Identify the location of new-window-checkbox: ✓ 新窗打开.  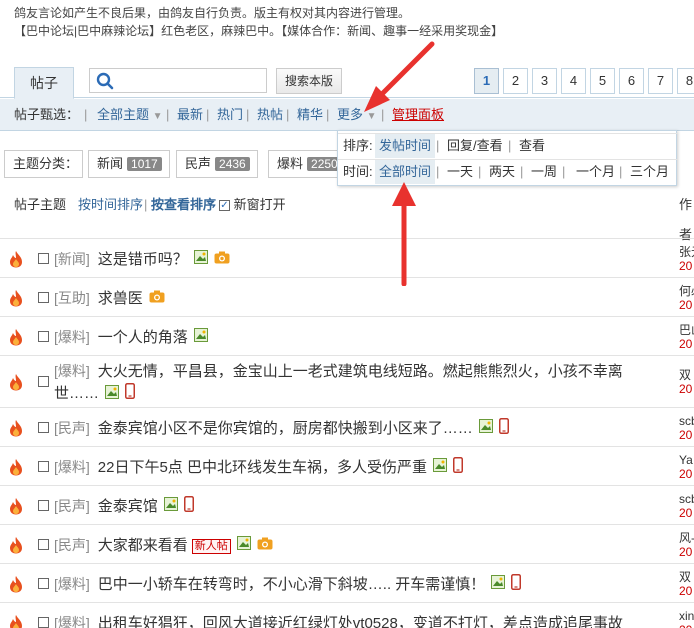
(252, 205).